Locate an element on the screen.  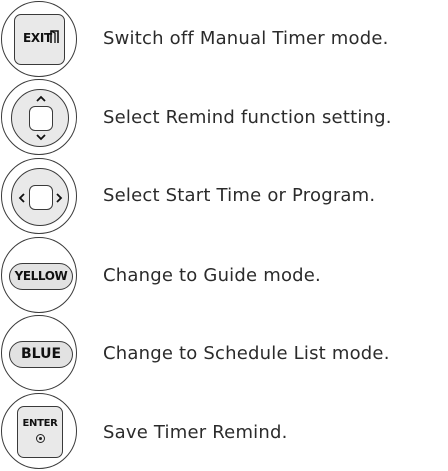
yellow-description: Change to Guide mode. is located at coordinates (212, 275).